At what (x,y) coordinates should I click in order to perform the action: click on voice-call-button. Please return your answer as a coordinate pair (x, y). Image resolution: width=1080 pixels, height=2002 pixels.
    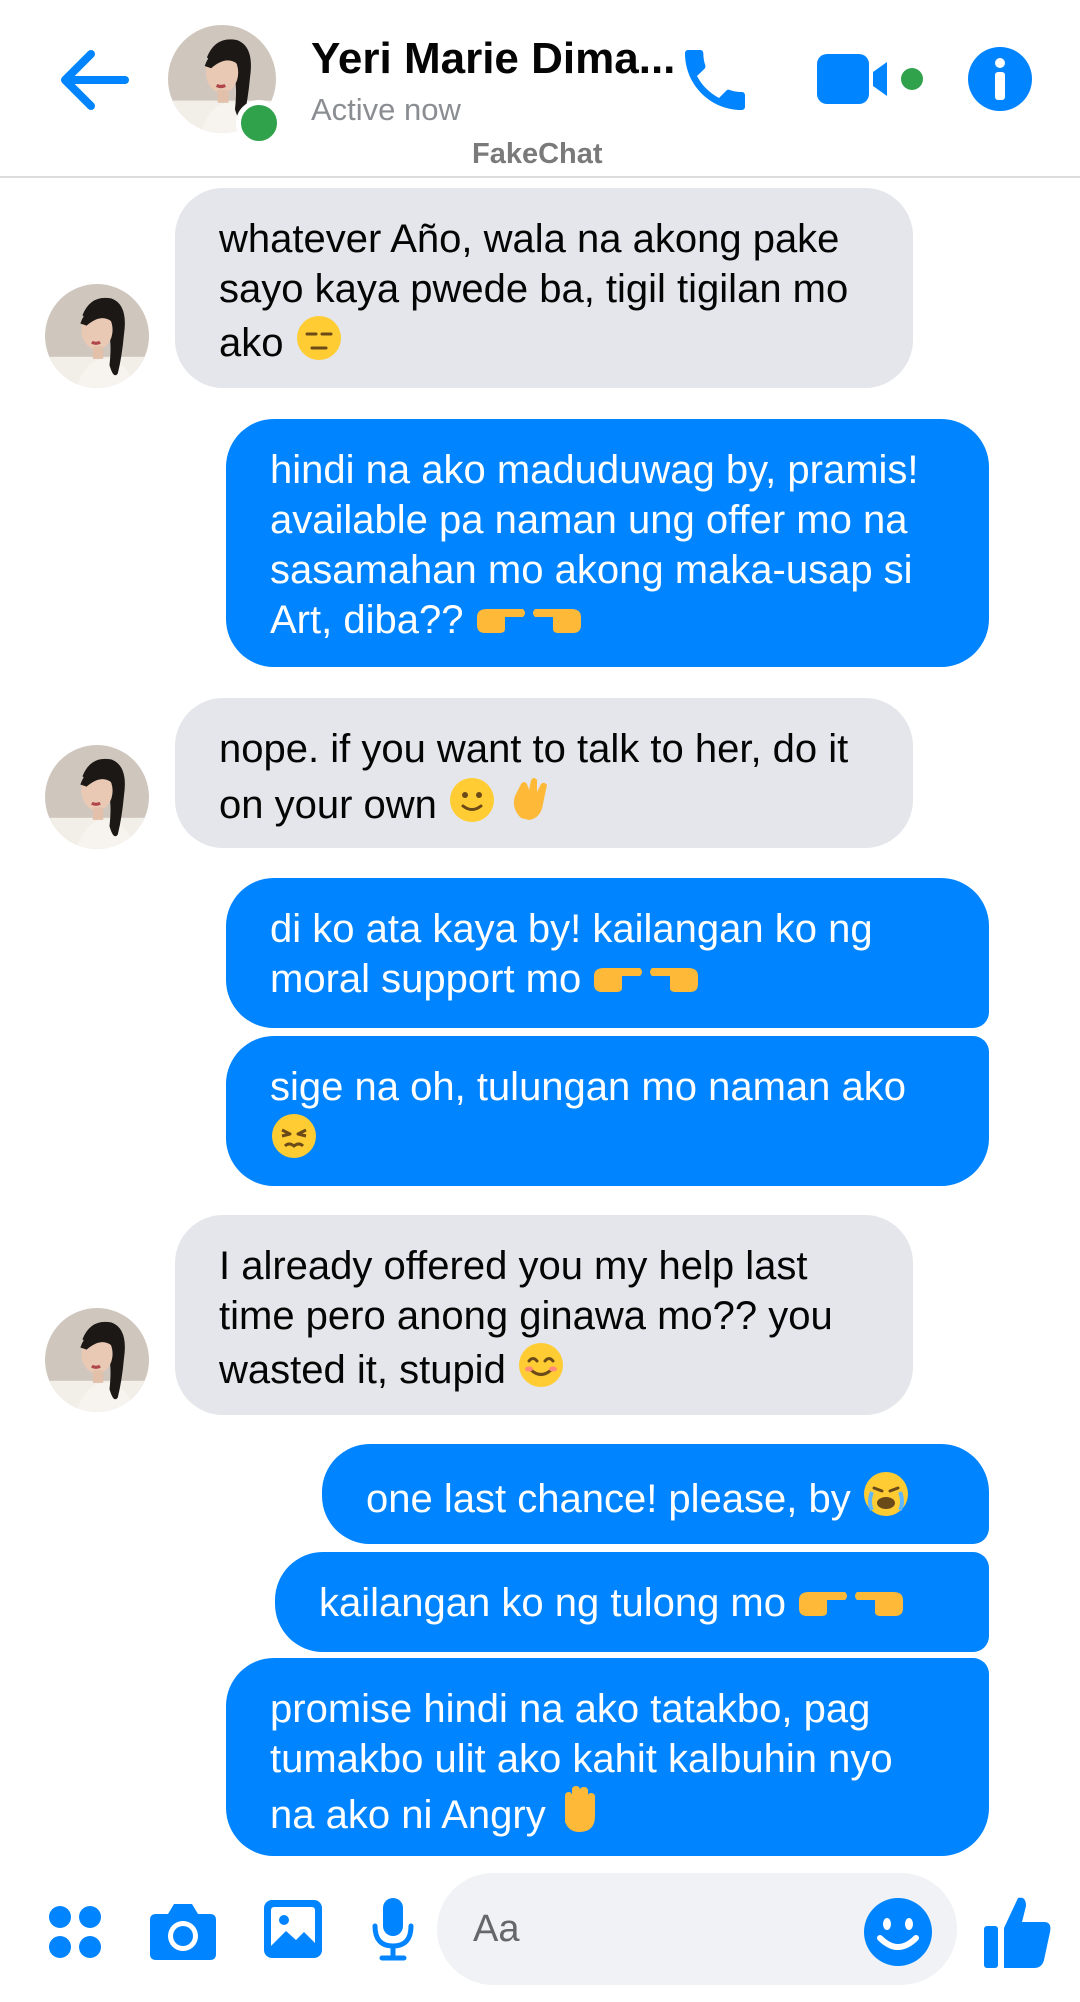
    Looking at the image, I should click on (715, 80).